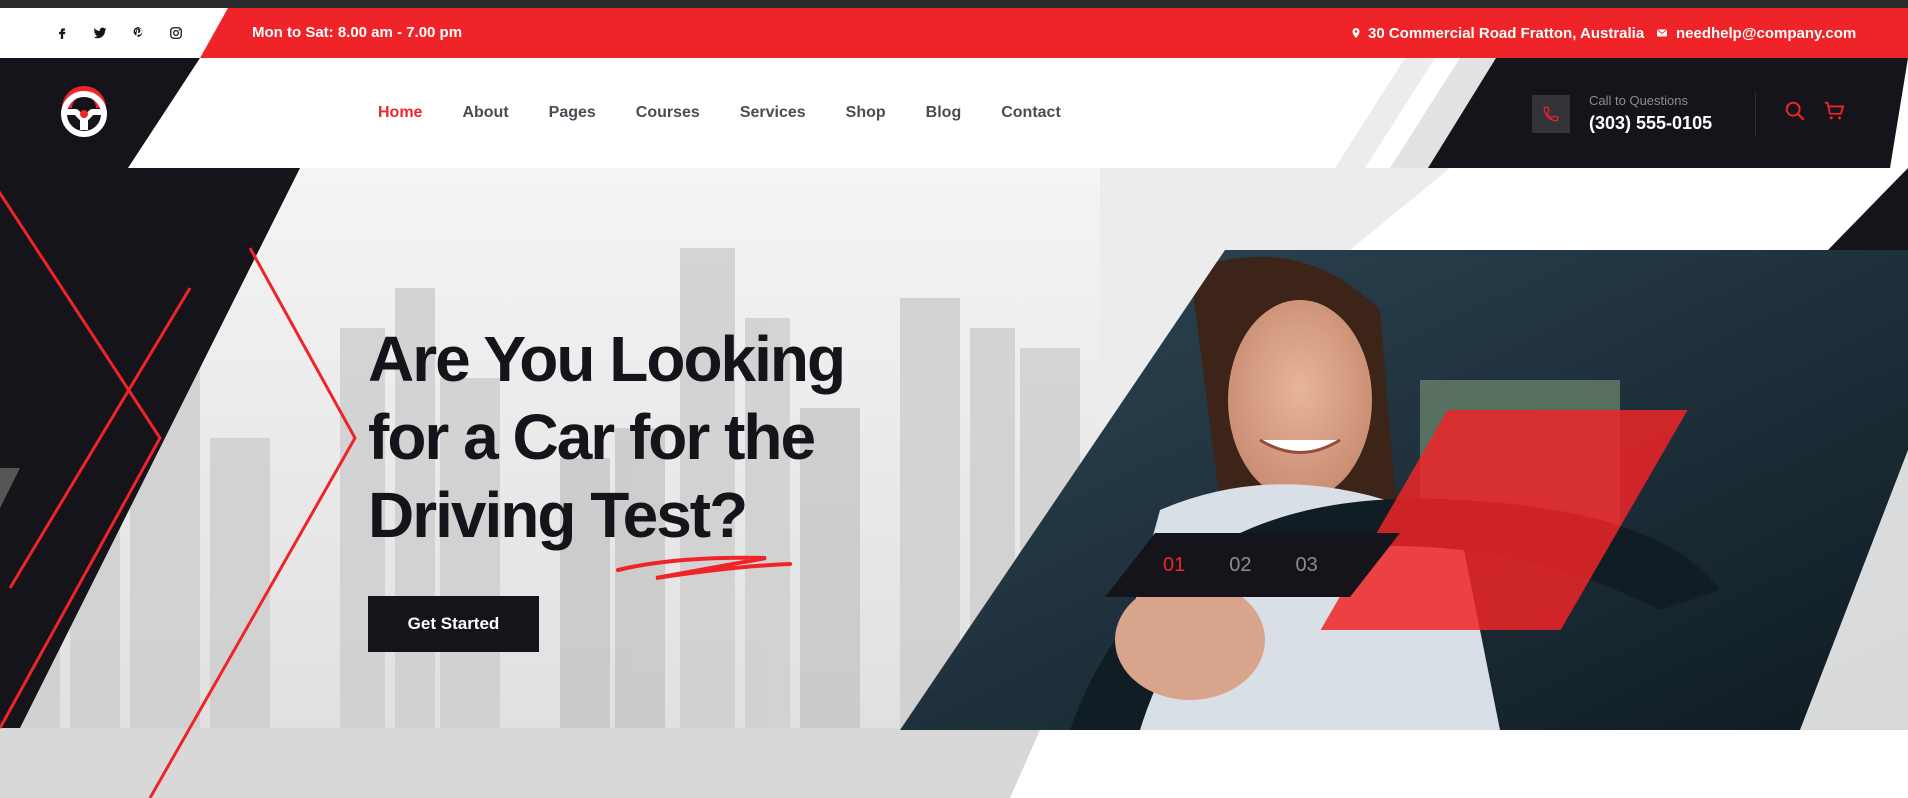 The width and height of the screenshot is (1908, 798). What do you see at coordinates (119, 33) in the screenshot?
I see `social-links` at bounding box center [119, 33].